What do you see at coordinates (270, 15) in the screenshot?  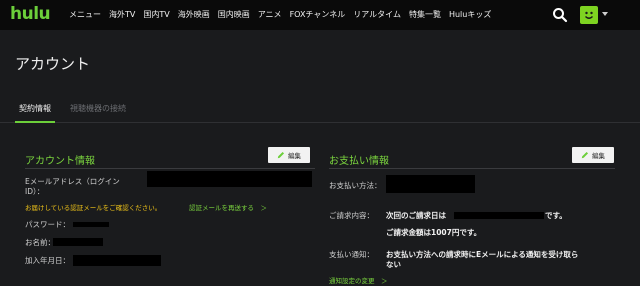 I see `nav-item-anime: アニメ` at bounding box center [270, 15].